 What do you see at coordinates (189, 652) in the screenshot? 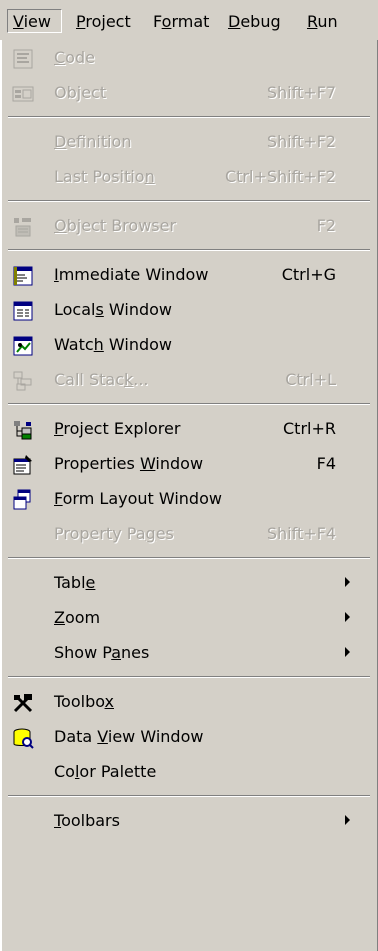
I see `menu-item-show-panes: Show Panes` at bounding box center [189, 652].